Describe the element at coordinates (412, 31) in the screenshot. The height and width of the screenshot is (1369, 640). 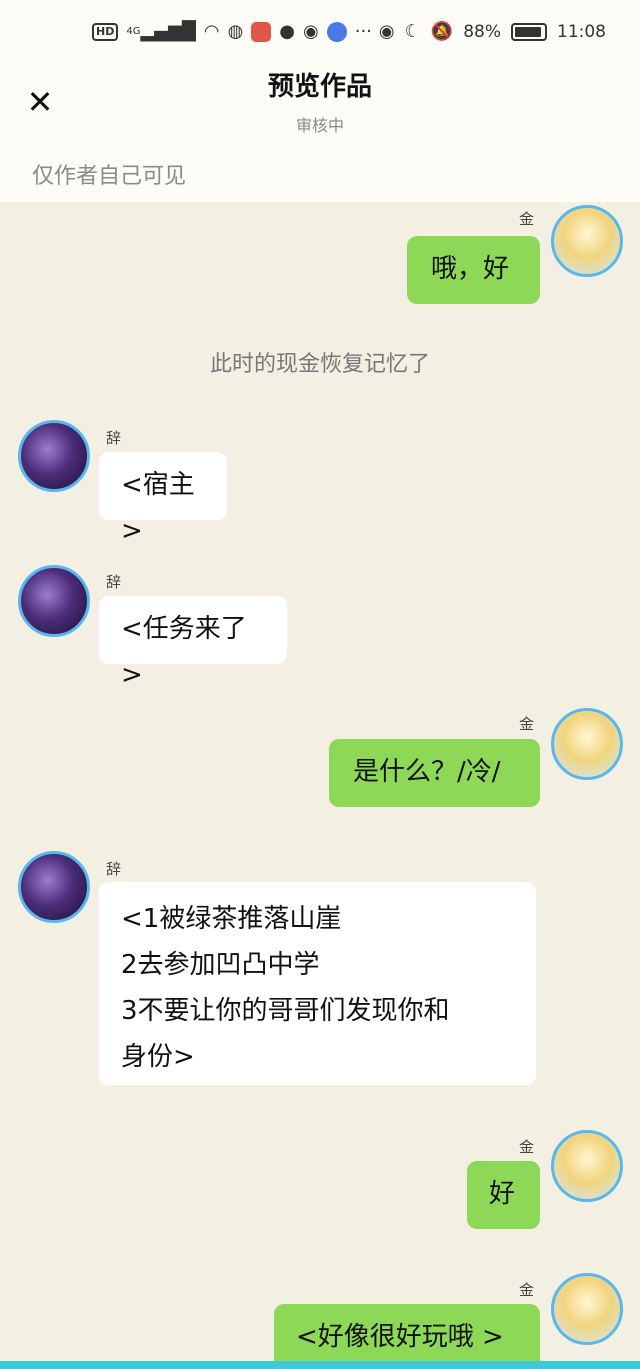
I see `moon-icon: ☾` at that location.